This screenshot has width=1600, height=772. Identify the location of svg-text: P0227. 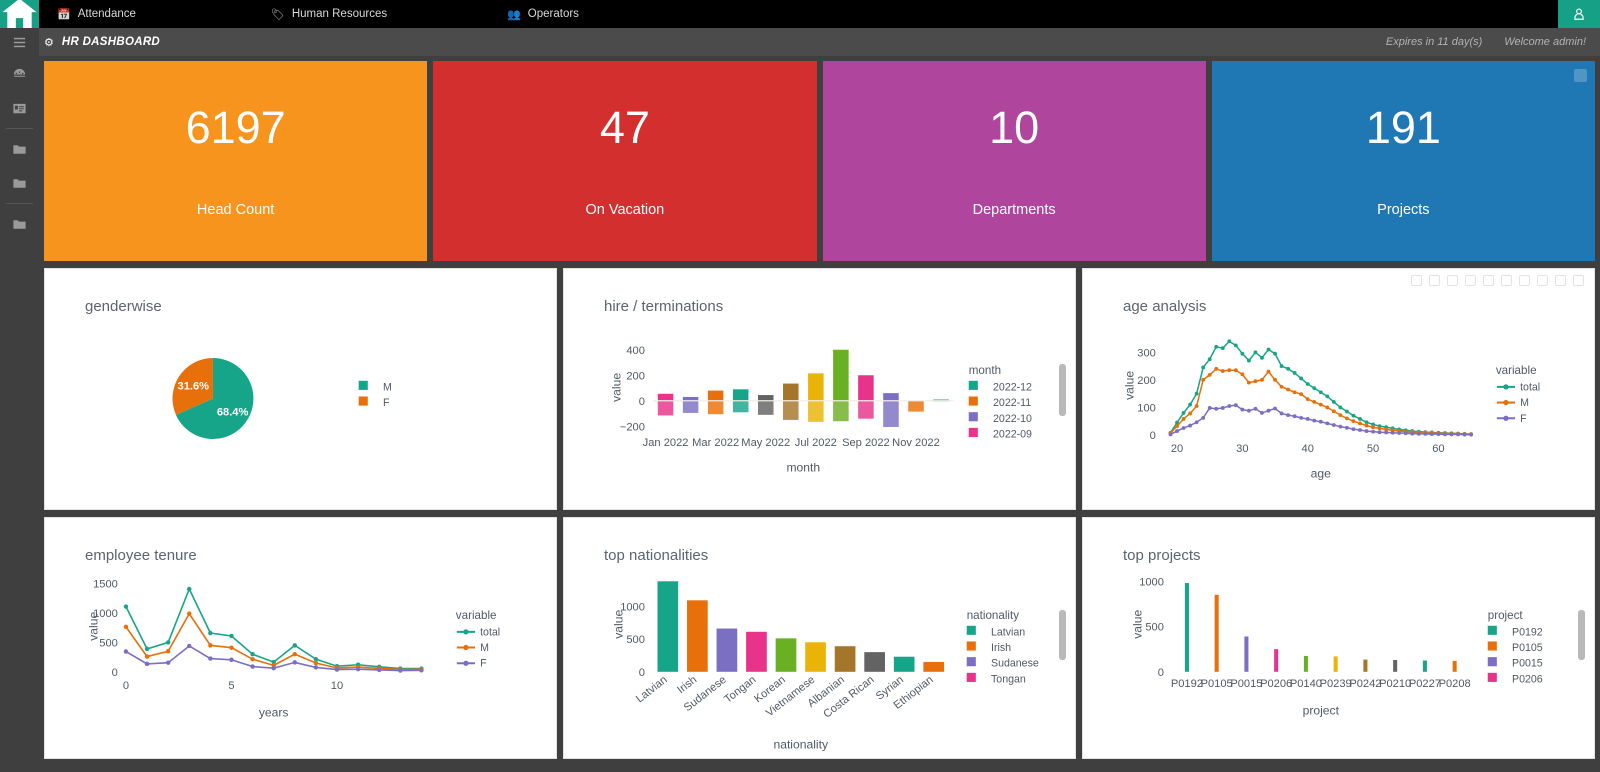
(1425, 684).